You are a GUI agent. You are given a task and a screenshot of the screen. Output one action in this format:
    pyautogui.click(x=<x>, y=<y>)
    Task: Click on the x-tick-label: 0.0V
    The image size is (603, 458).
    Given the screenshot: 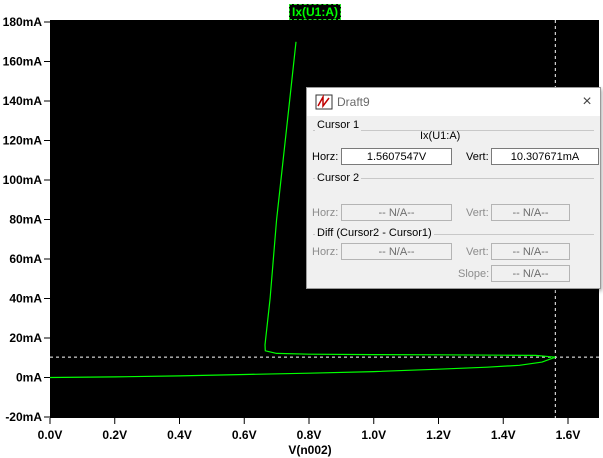 What is the action you would take?
    pyautogui.click(x=50, y=435)
    